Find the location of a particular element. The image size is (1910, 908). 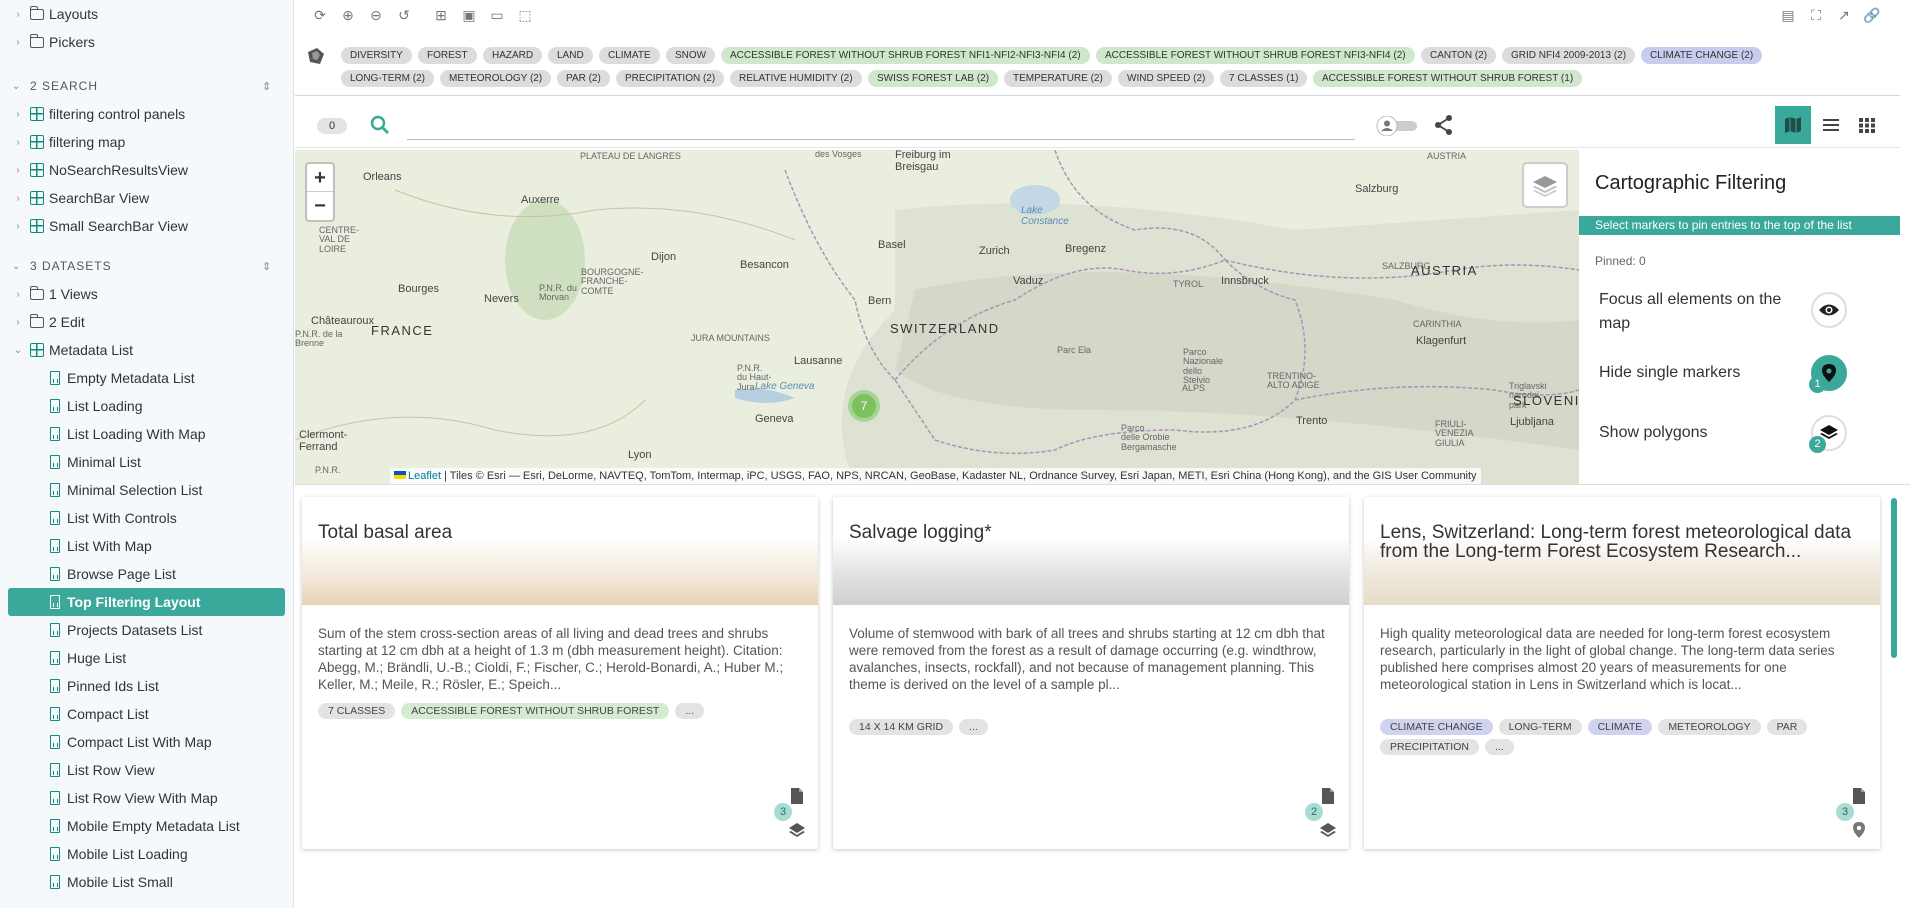

card-tag: CLIMATE is located at coordinates (1620, 727).